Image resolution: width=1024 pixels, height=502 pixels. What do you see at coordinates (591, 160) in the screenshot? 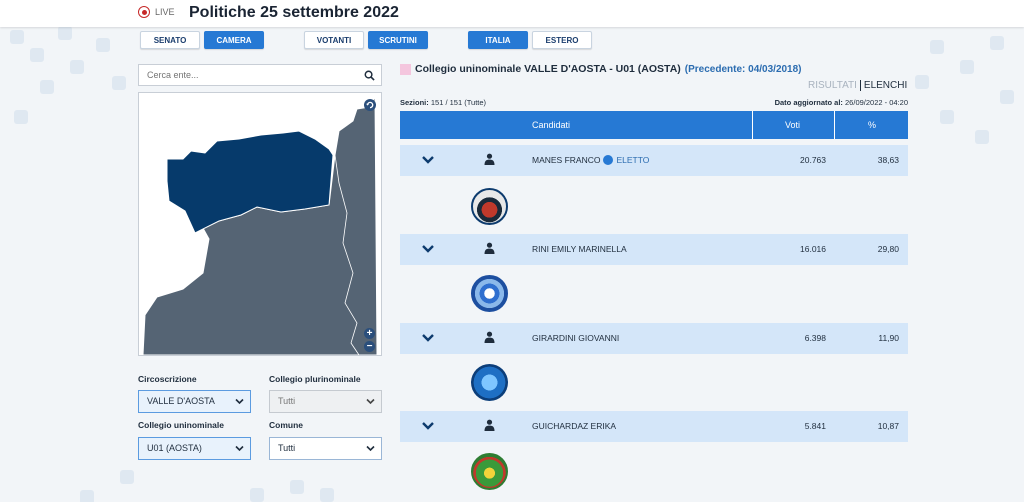
I see `candidate-name: MANES FRANCO ELETTO` at bounding box center [591, 160].